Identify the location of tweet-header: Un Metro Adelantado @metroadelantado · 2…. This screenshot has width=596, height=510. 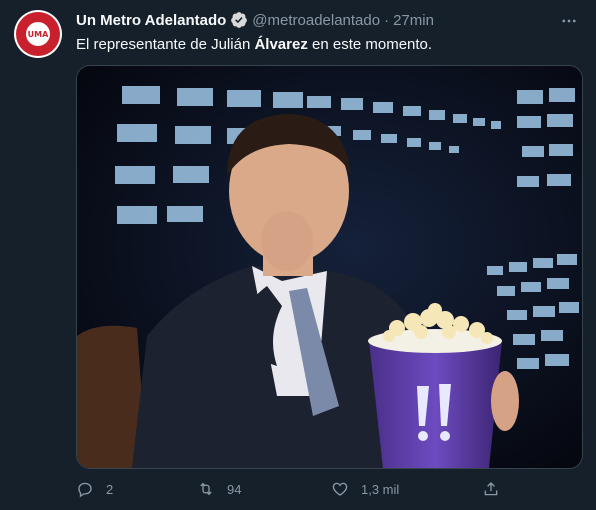
(255, 20).